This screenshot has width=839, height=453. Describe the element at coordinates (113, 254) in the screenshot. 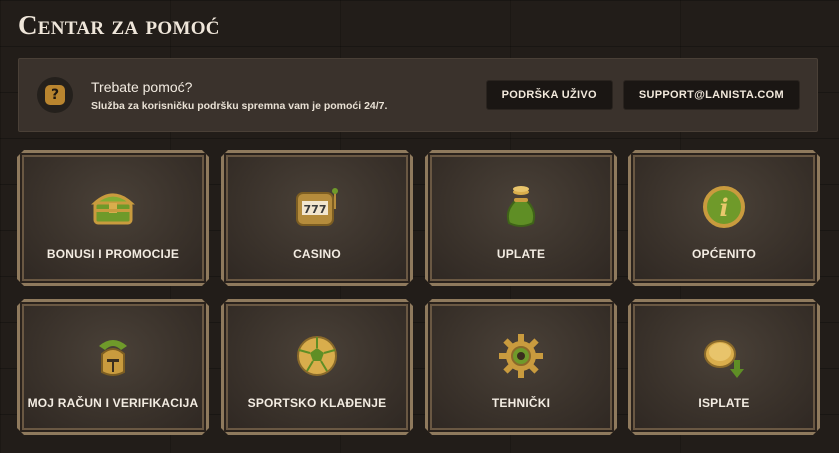

I see `category-label: BONUSI I PROMOCIJE` at that location.